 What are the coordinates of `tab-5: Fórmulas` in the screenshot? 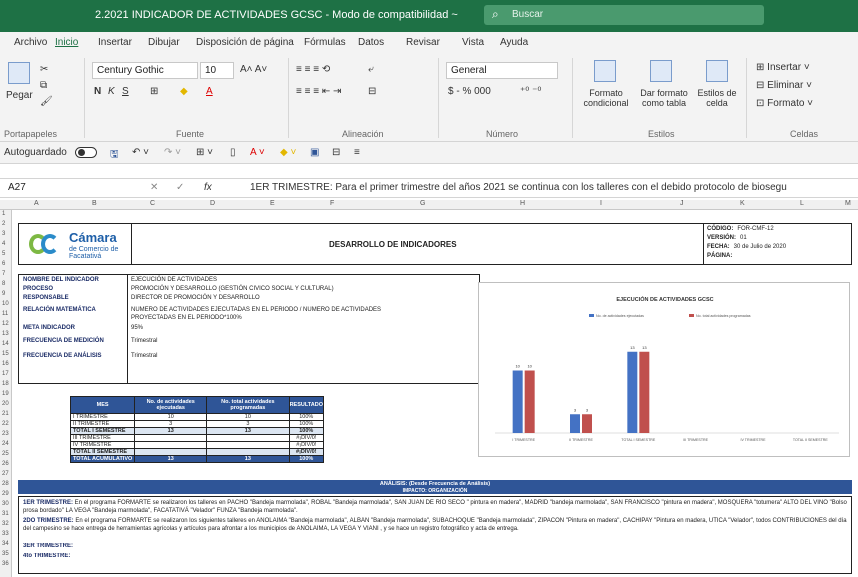 It's located at (325, 42).